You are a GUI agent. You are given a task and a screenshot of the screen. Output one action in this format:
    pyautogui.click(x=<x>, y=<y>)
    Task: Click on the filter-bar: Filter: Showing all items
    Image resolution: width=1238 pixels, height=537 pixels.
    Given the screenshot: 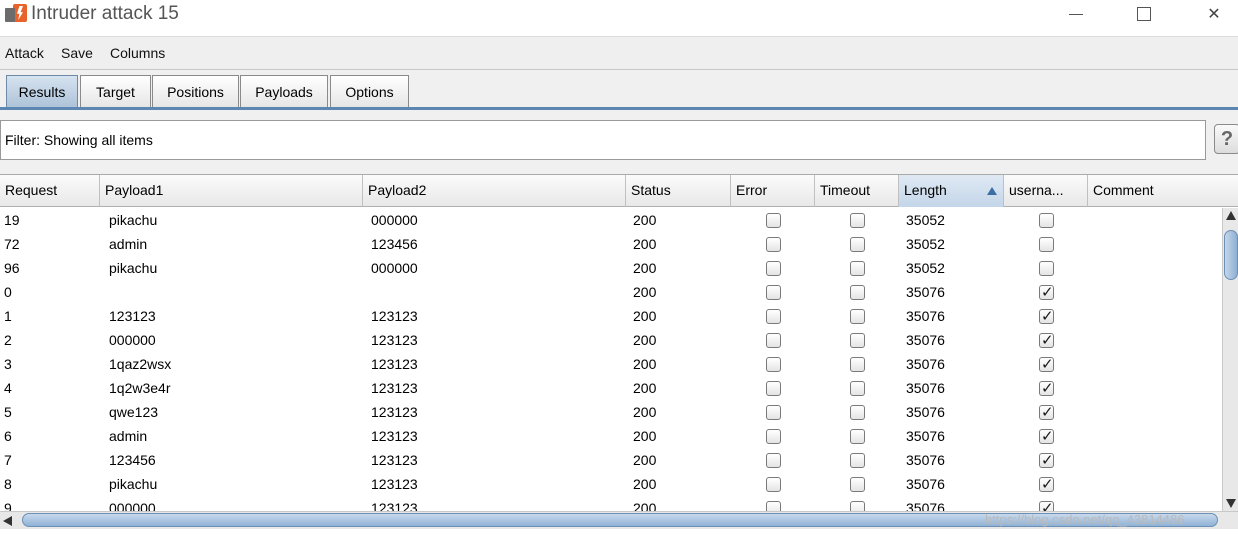 What is the action you would take?
    pyautogui.click(x=603, y=140)
    